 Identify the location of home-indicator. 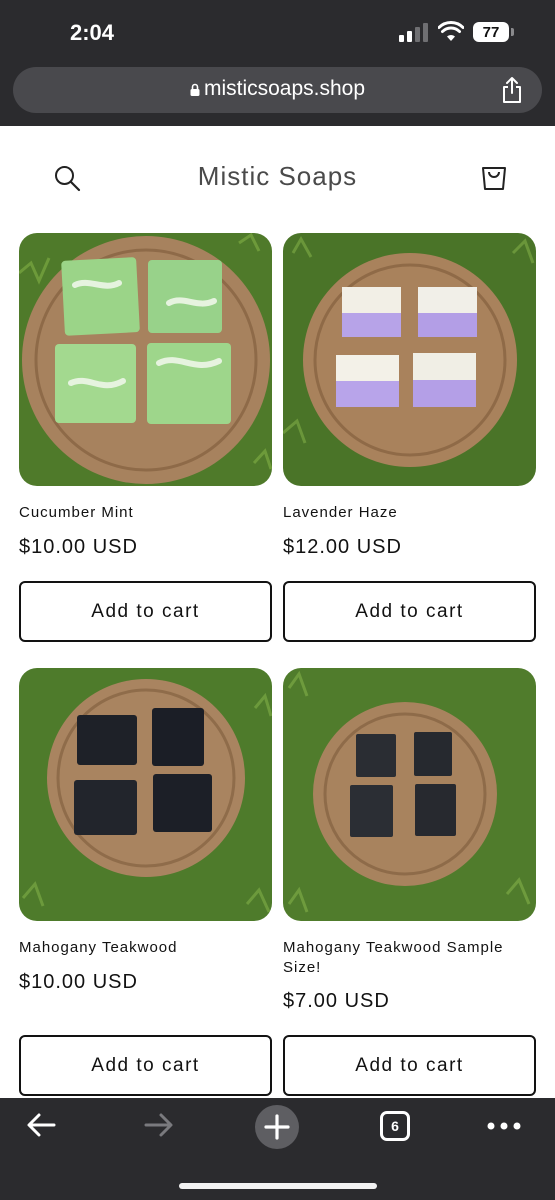
(278, 1186).